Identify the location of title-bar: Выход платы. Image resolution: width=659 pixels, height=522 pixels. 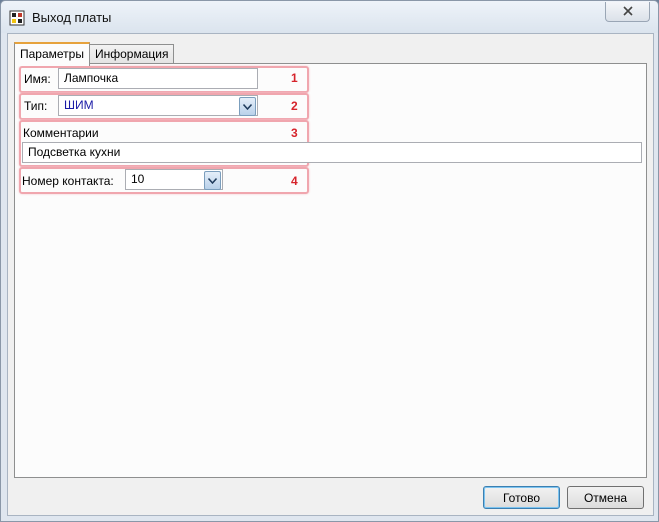
(329, 17).